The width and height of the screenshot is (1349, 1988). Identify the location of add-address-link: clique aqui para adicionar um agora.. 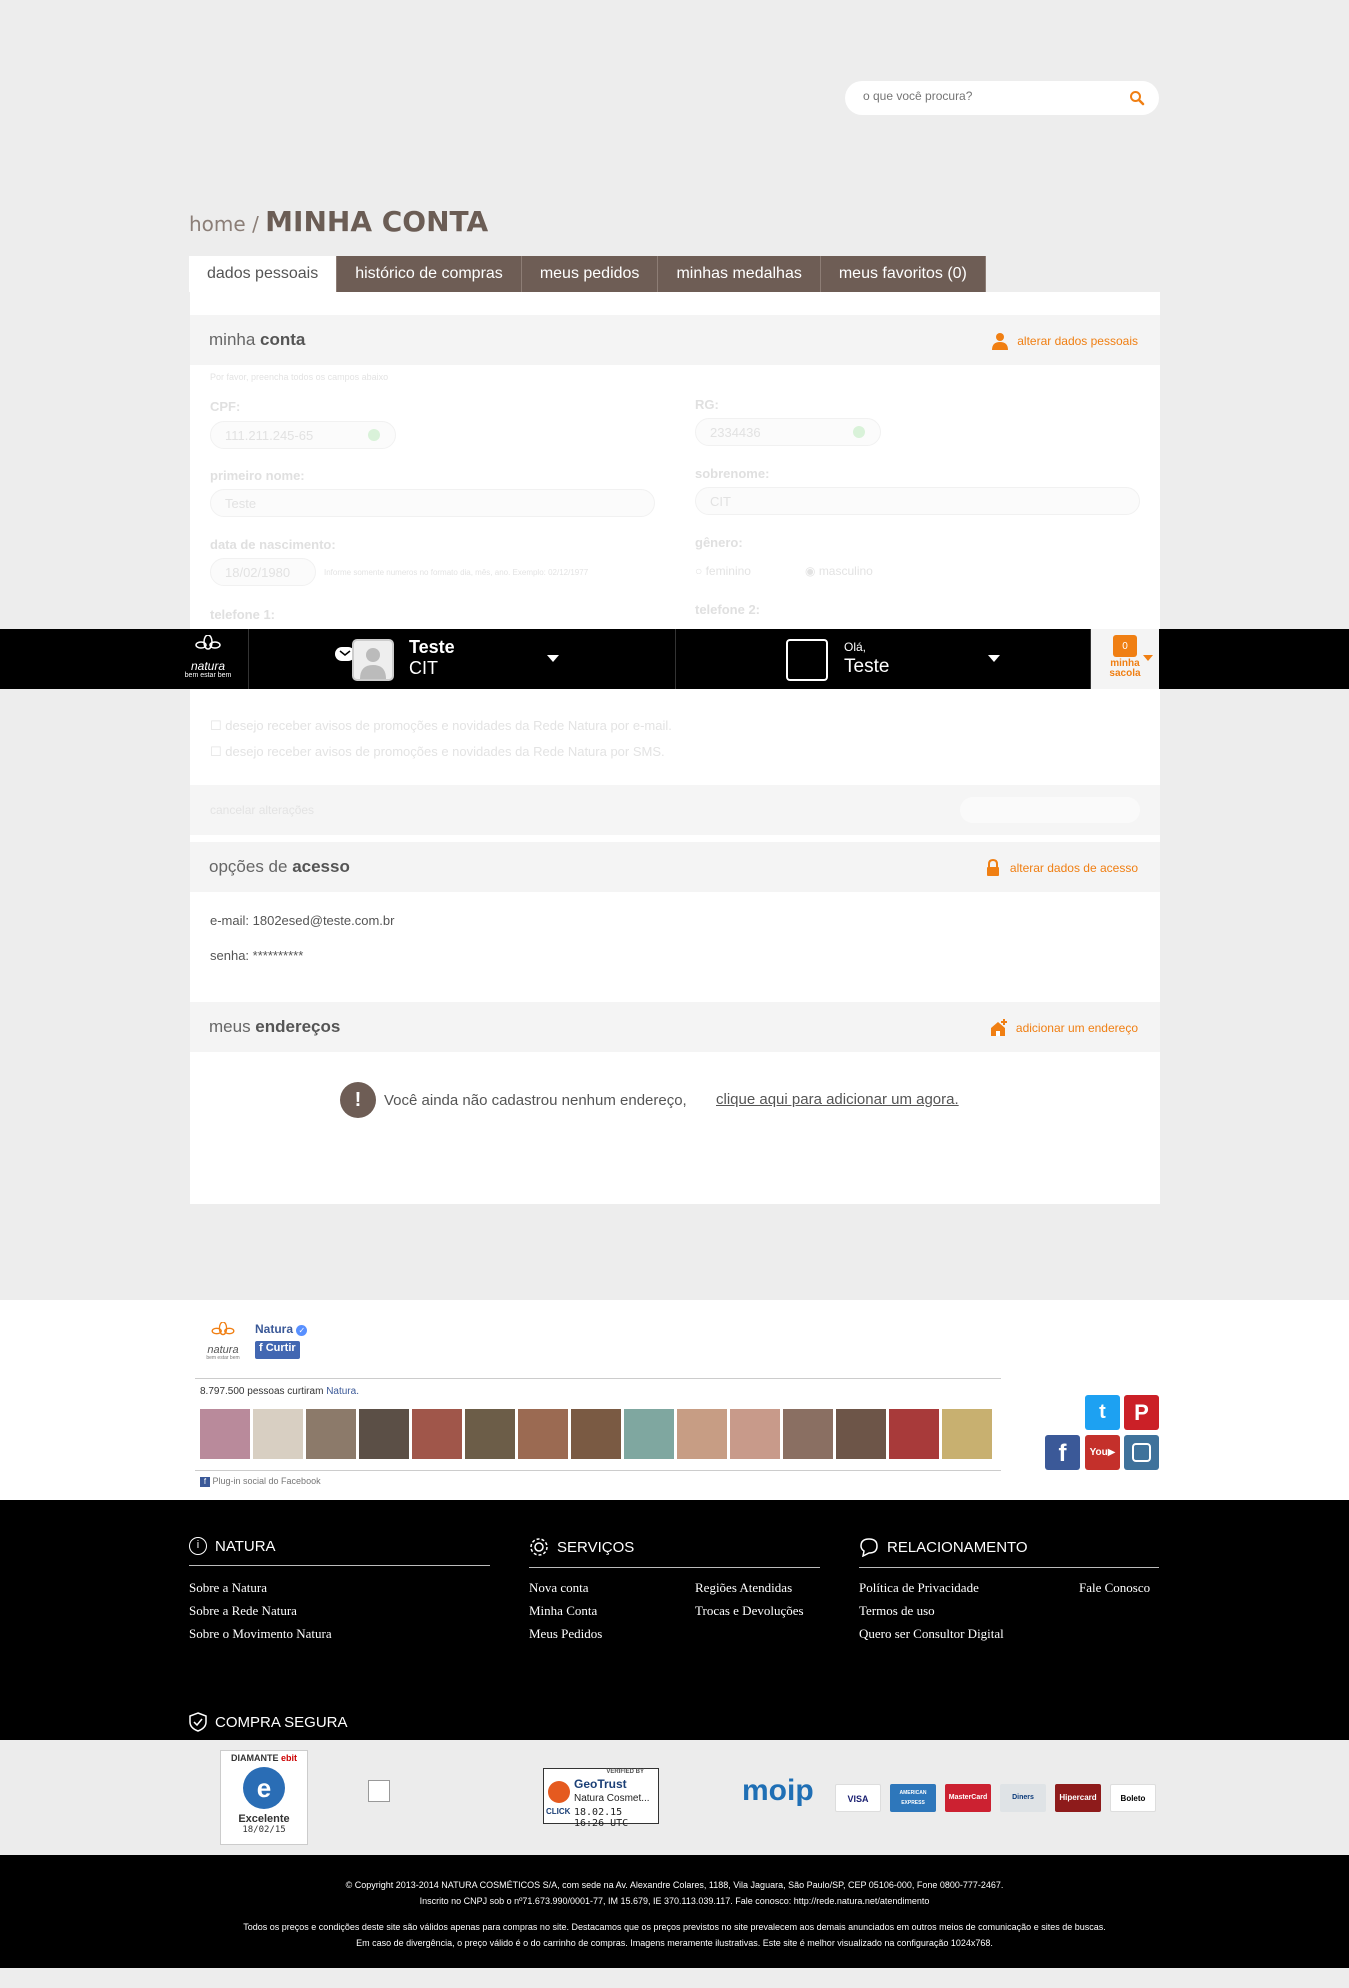
(837, 1099).